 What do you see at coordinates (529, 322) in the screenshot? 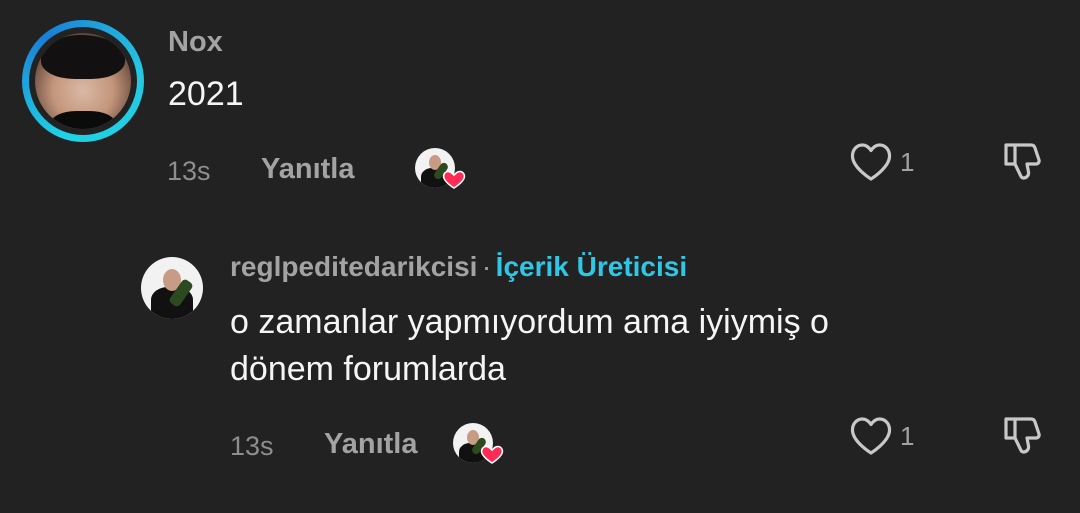
I see `reply-text-line1: o zamanlar yapmıyordum ama iyiymiş o` at bounding box center [529, 322].